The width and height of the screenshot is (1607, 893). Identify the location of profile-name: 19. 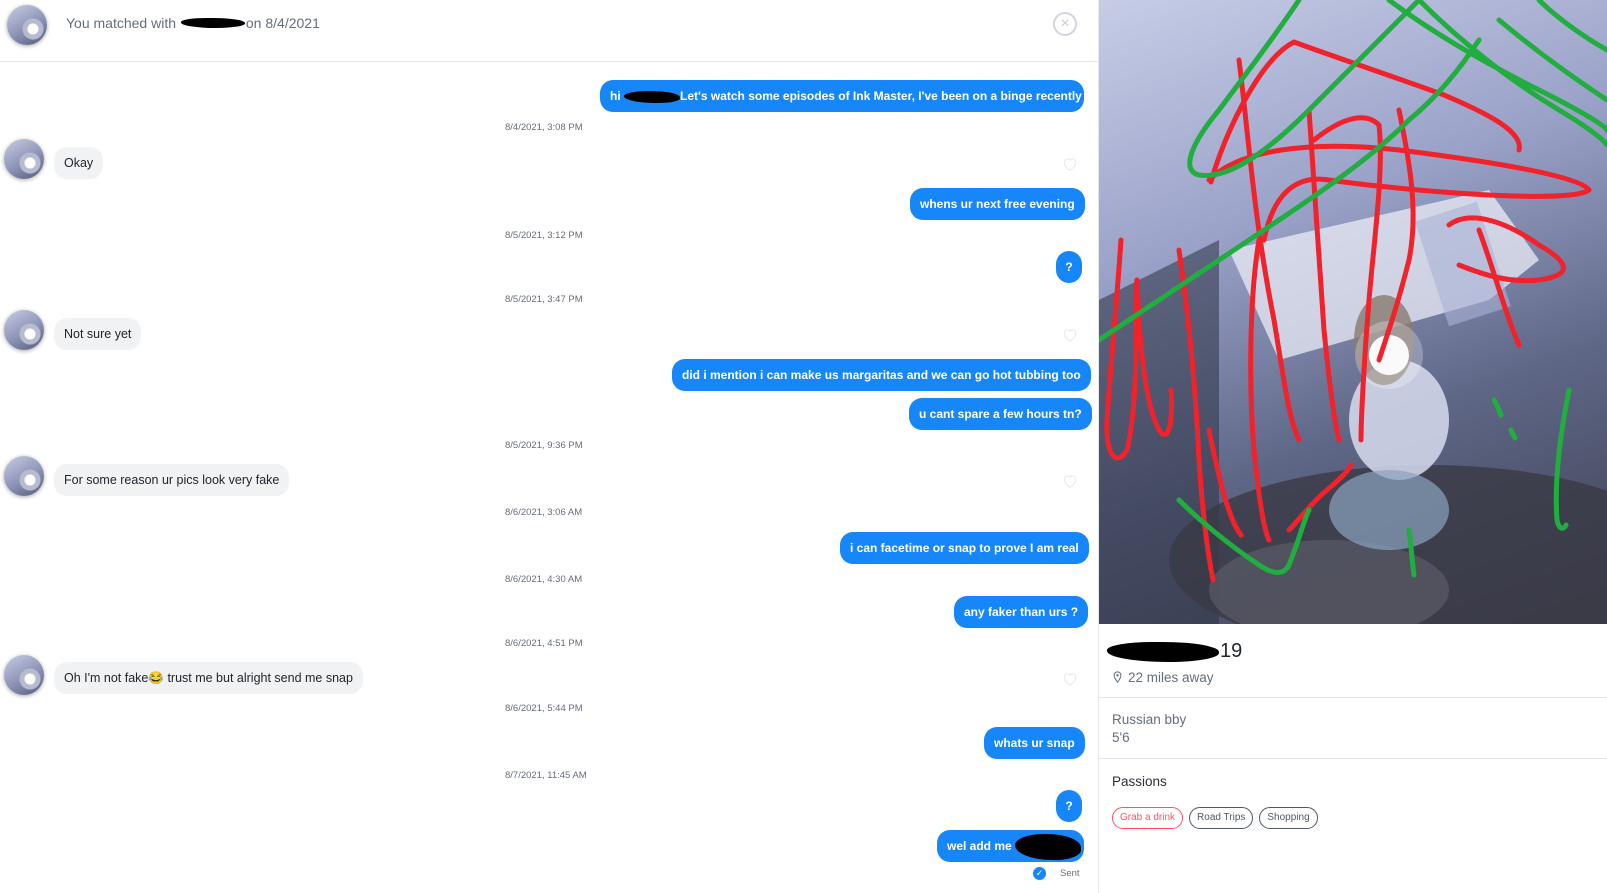
(1174, 651).